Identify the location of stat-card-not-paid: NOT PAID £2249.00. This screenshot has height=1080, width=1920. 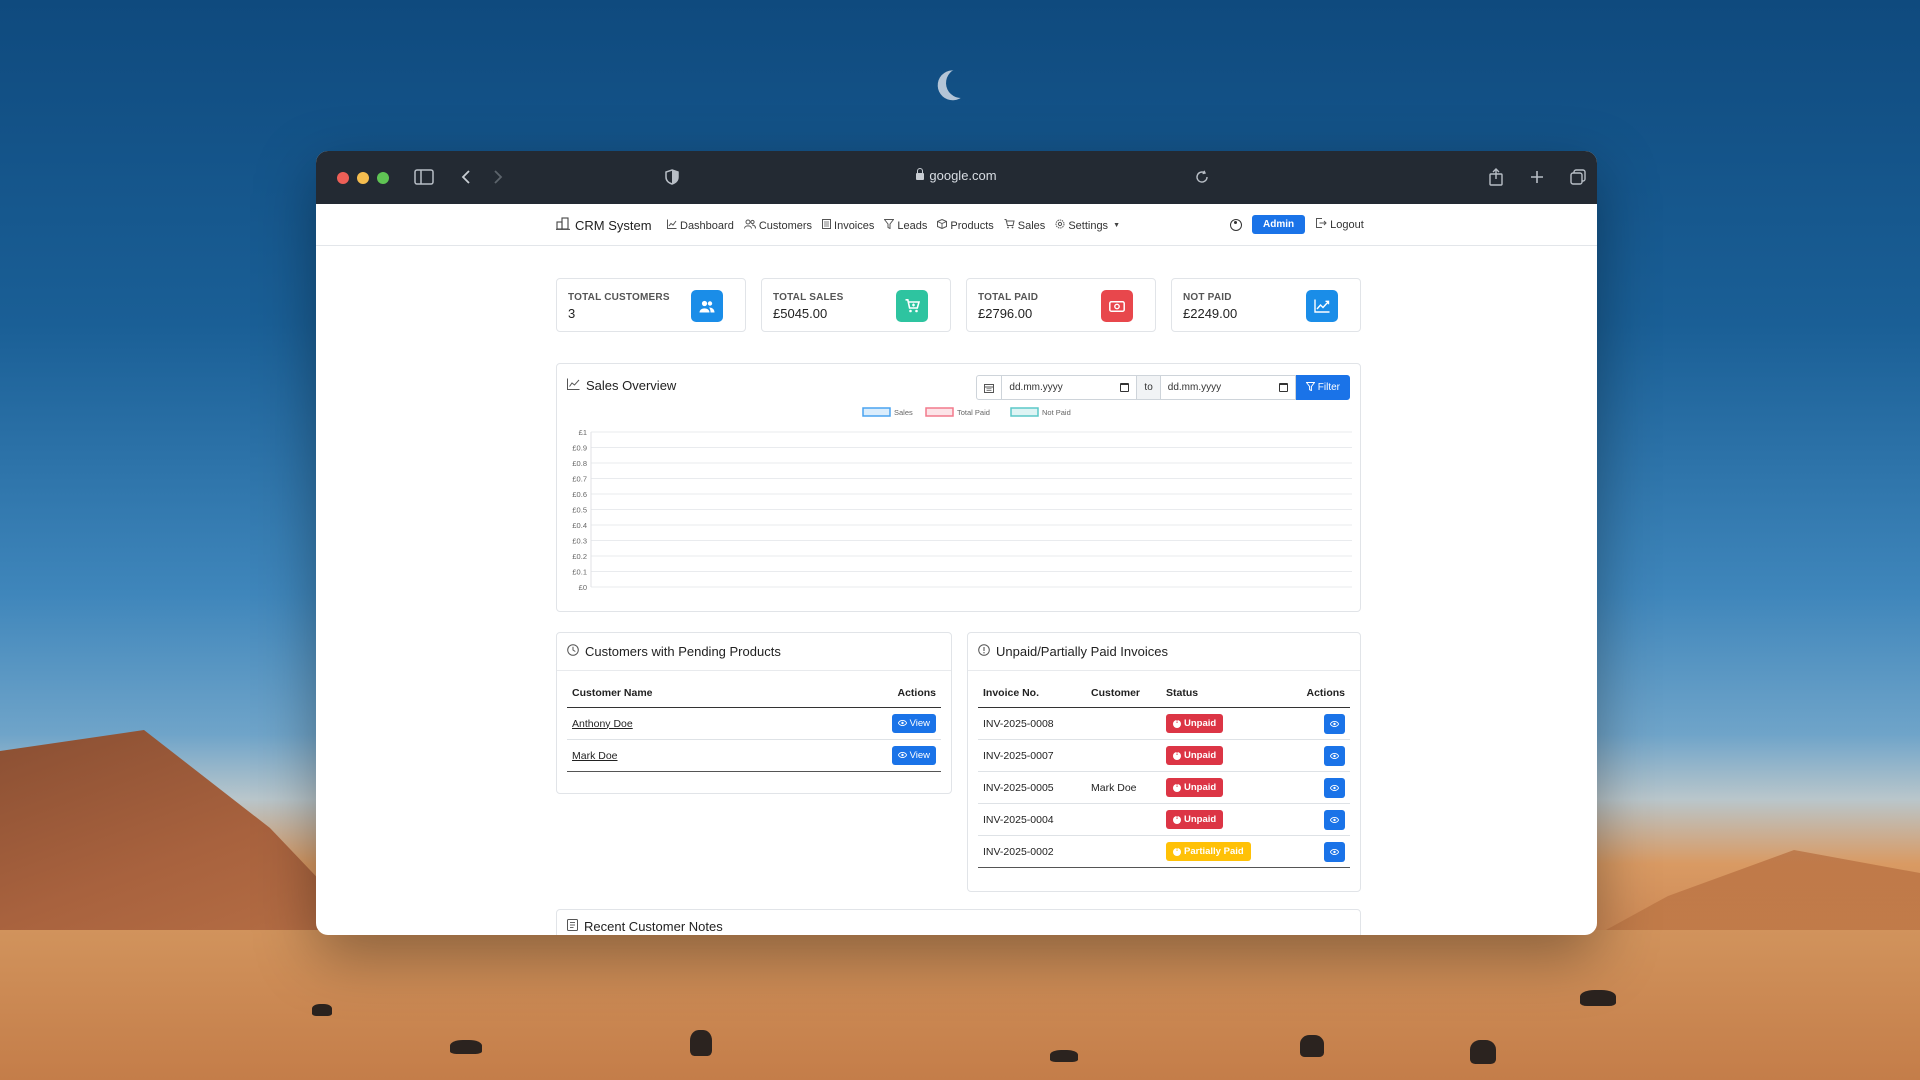
(1266, 305).